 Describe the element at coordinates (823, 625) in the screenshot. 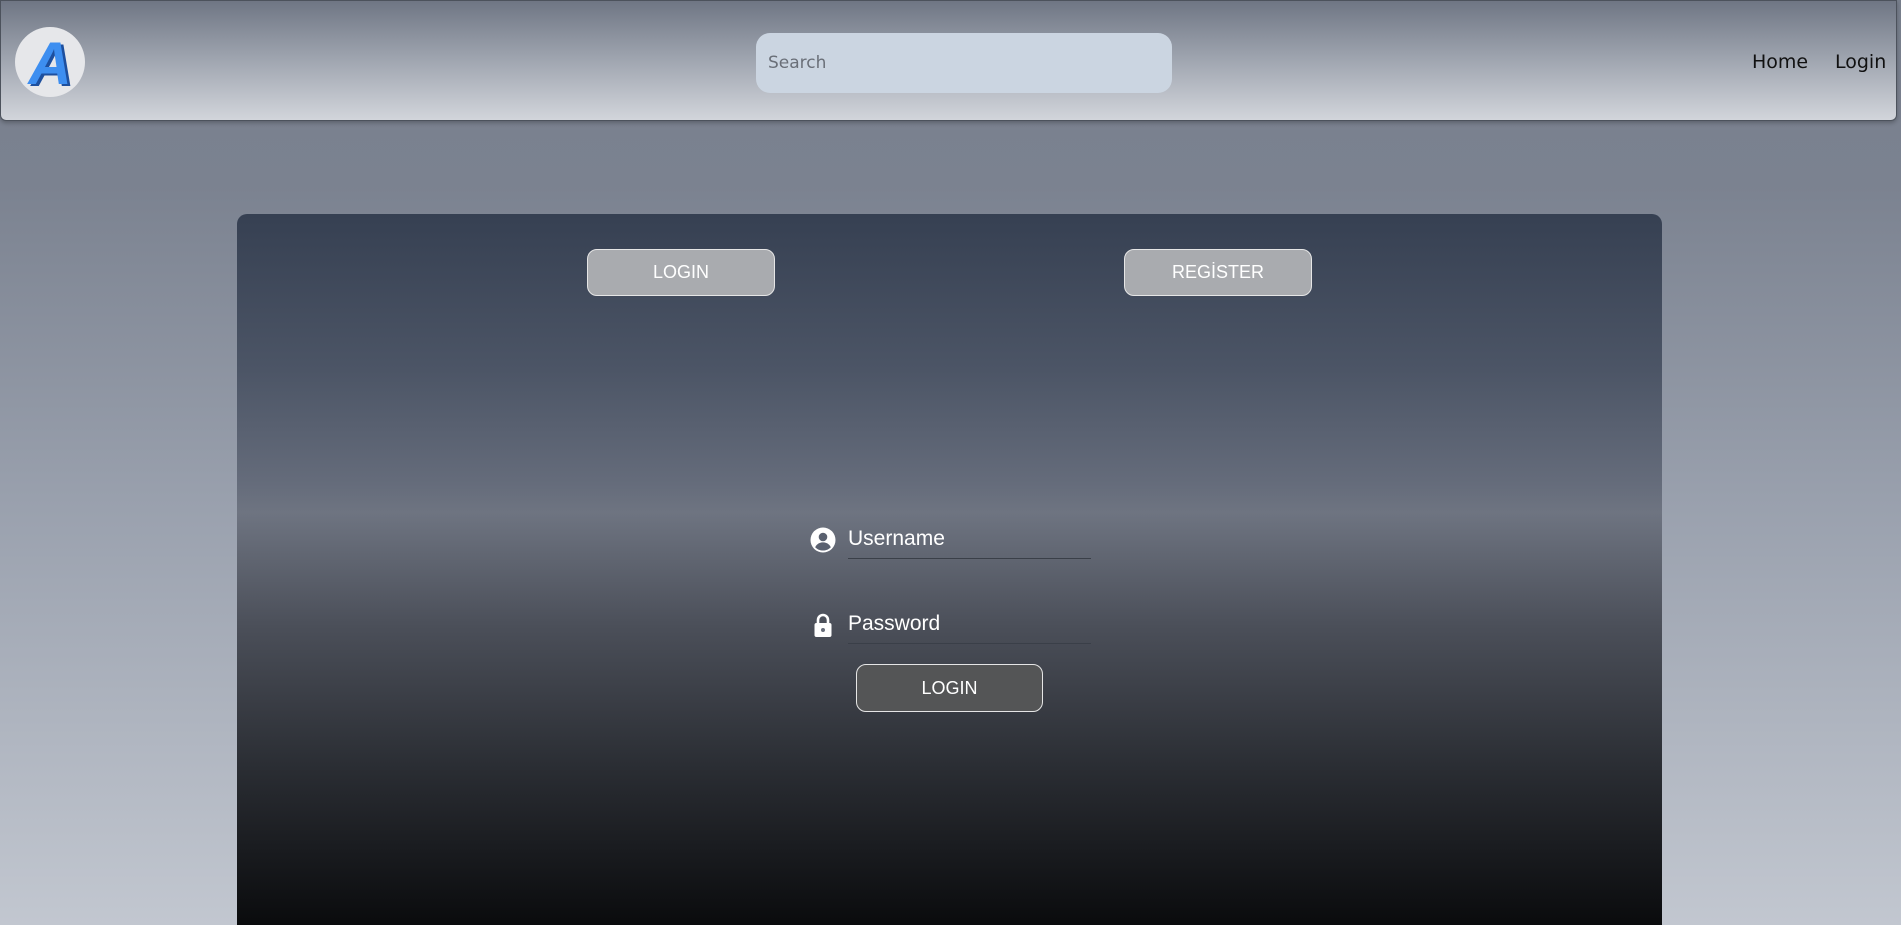

I see `lock-icon` at that location.